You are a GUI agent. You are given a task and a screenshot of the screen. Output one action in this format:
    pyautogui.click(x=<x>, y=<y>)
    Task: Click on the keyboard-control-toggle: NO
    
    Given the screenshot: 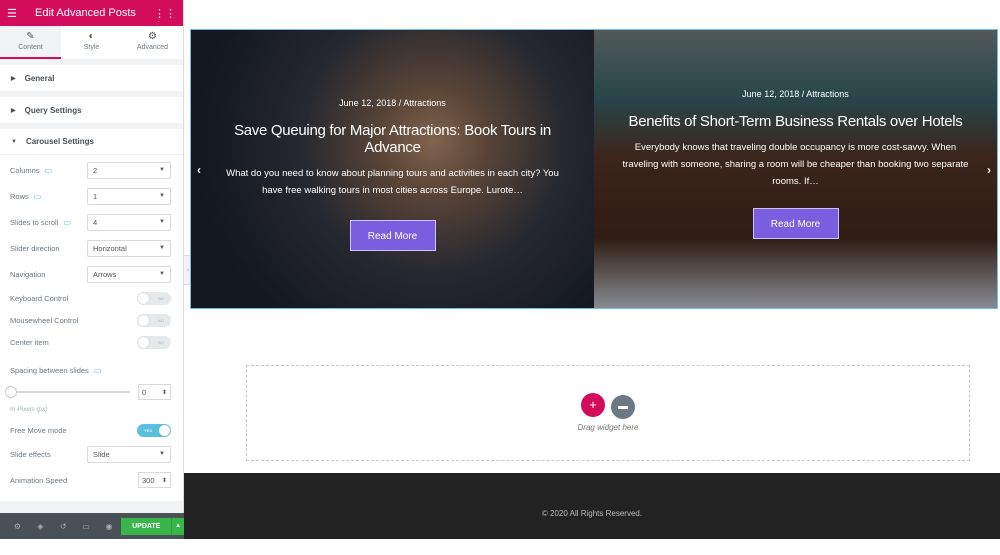 What is the action you would take?
    pyautogui.click(x=154, y=298)
    